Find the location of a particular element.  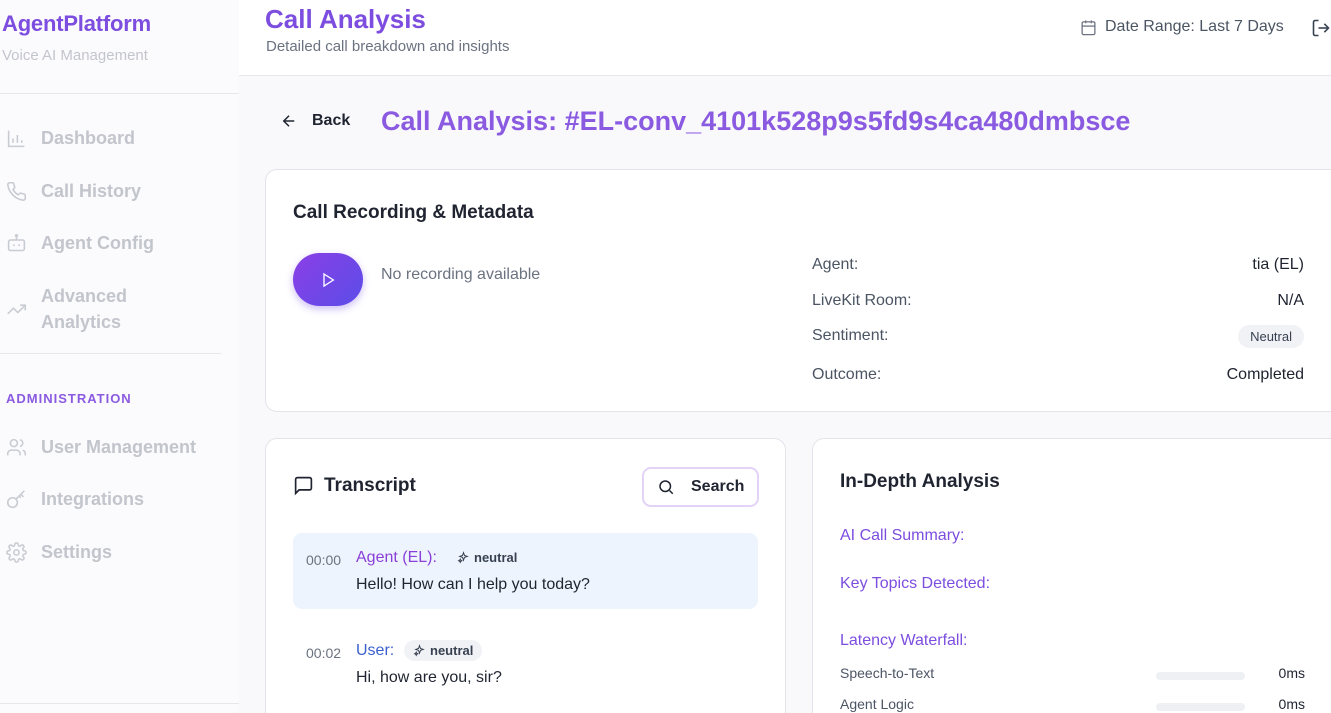

sidebar-item-integrations: Integrations is located at coordinates (75, 499).